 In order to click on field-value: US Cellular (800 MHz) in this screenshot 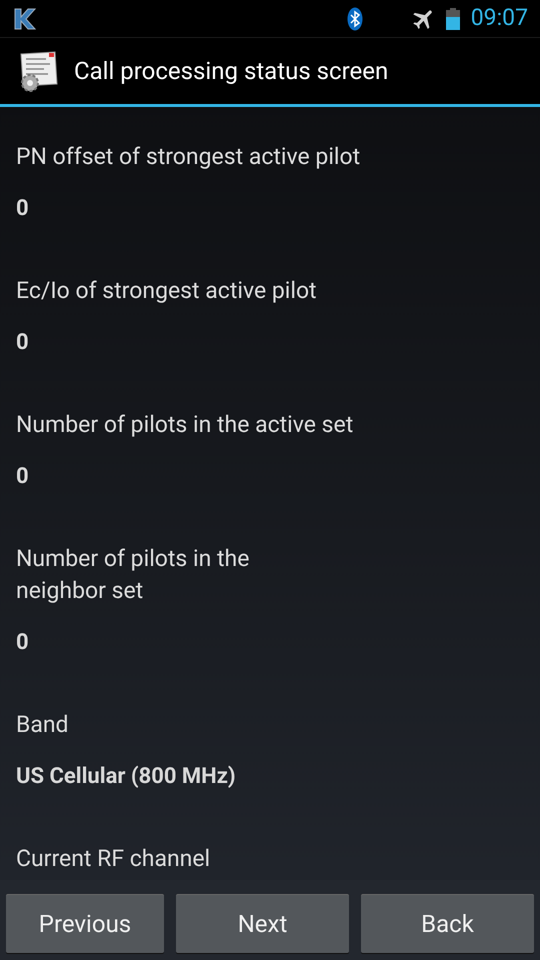, I will do `click(126, 777)`.